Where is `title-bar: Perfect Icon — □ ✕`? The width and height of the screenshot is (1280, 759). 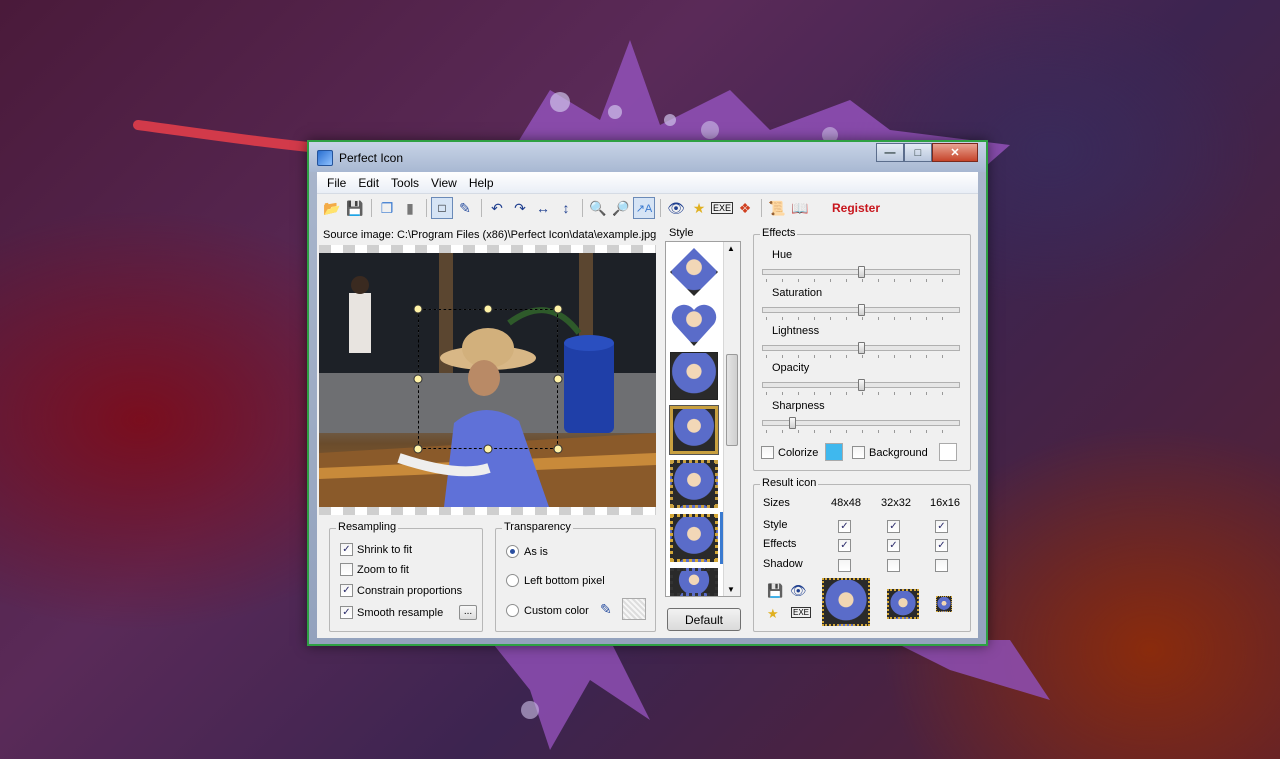 title-bar: Perfect Icon — □ ✕ is located at coordinates (647, 157).